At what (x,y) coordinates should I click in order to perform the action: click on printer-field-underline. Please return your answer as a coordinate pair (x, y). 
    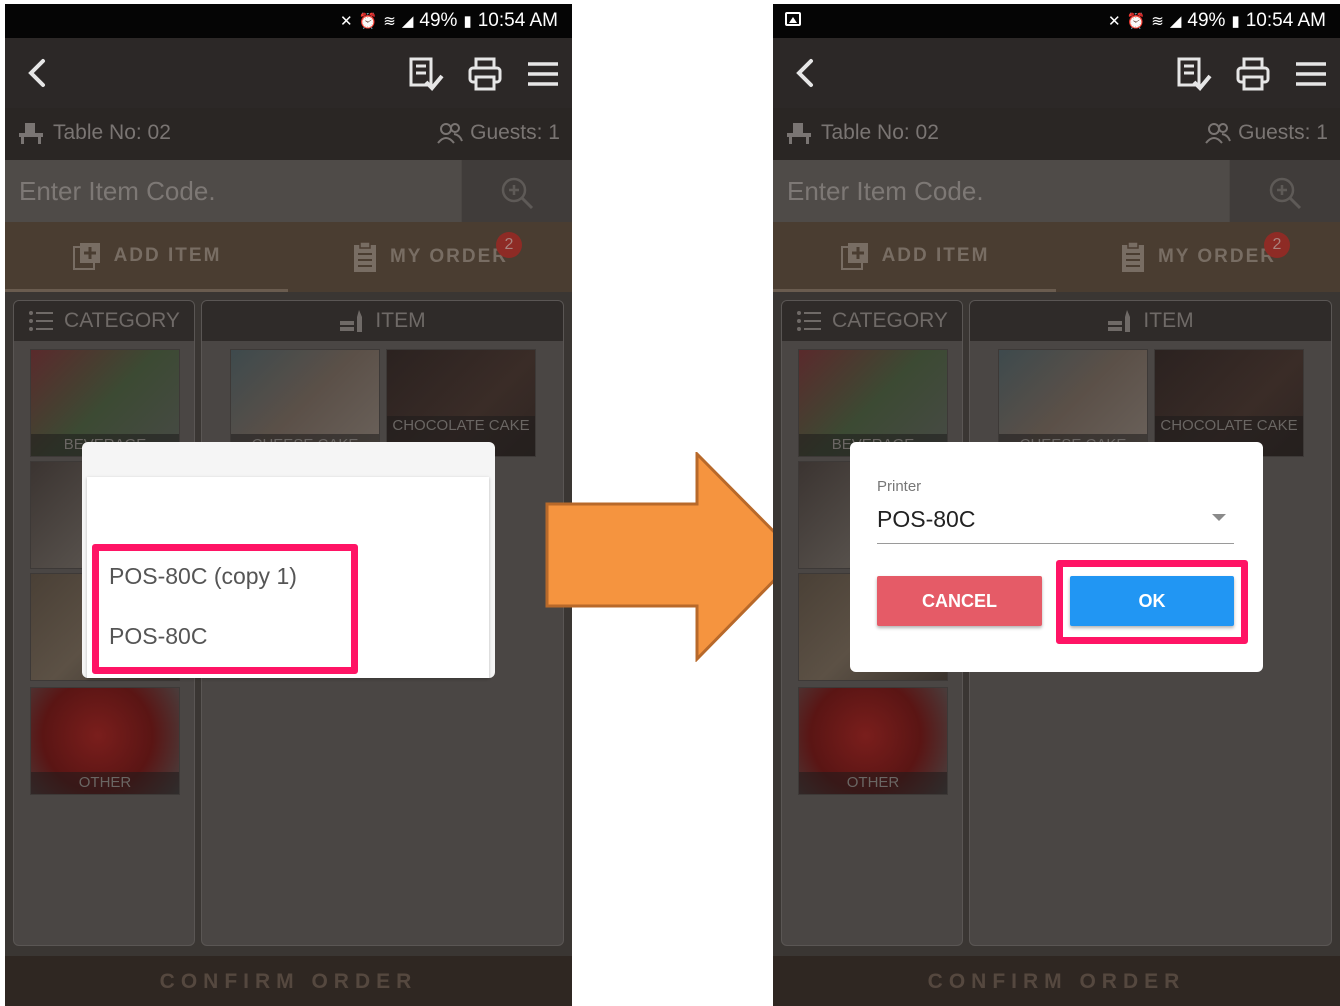
    Looking at the image, I should click on (1055, 543).